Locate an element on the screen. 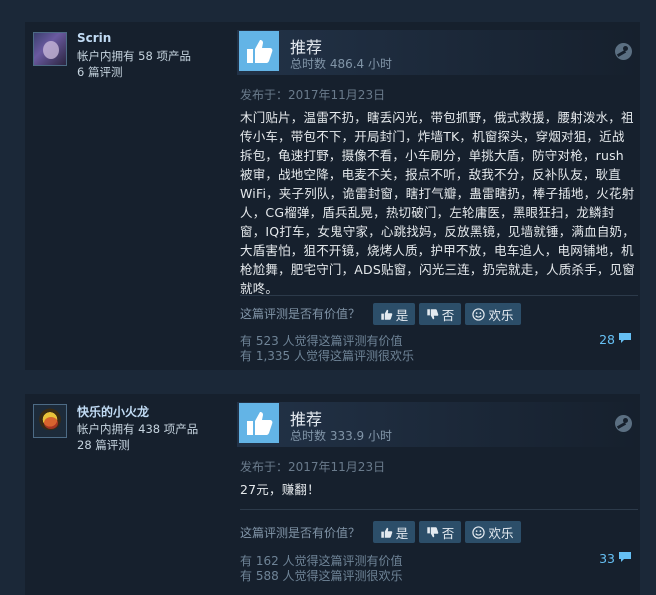 The width and height of the screenshot is (656, 595). author-reviews: 28 篇评测 is located at coordinates (103, 445).